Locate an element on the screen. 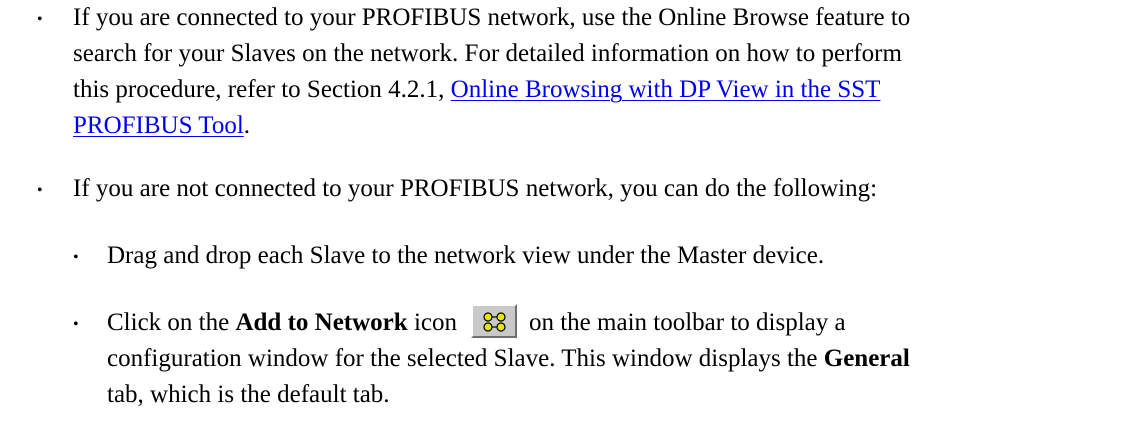 The width and height of the screenshot is (1143, 435). bold-term: Add to Network is located at coordinates (321, 322).